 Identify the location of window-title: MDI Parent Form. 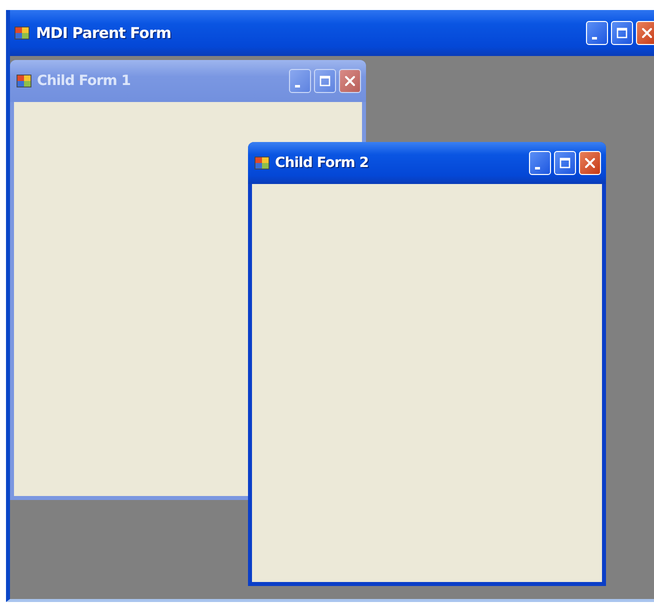
(104, 33).